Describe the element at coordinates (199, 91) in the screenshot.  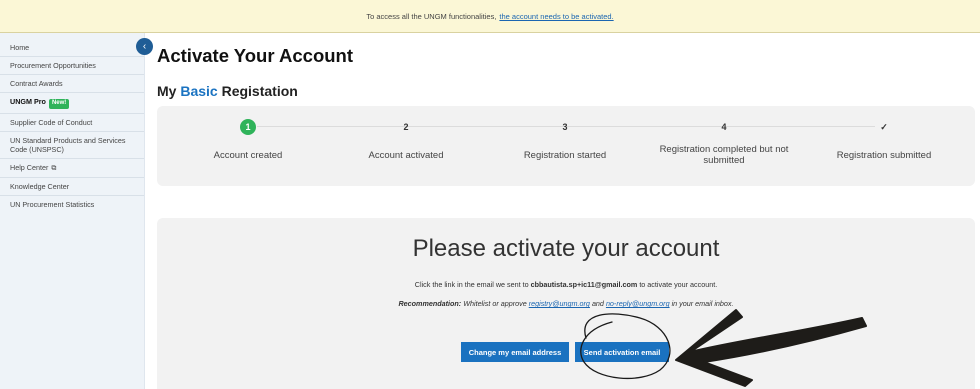
I see `subtitle-accent: Basic` at that location.